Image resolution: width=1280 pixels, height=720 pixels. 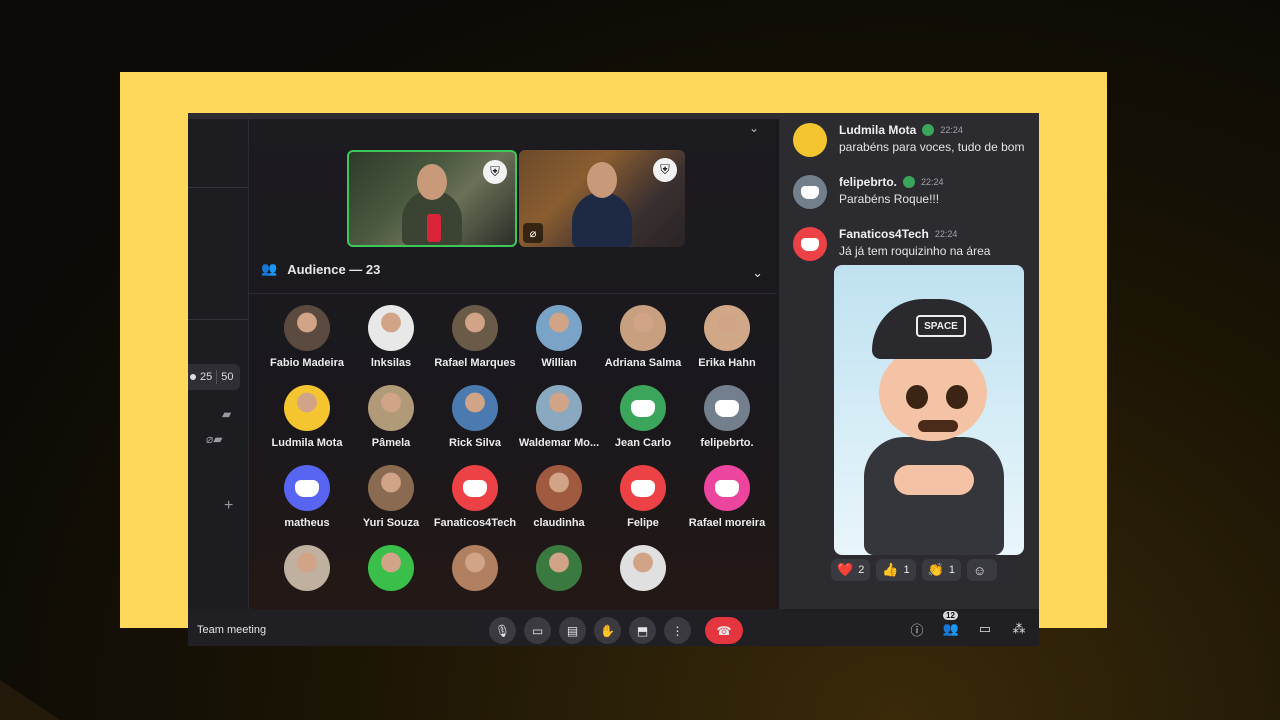 I want to click on audience-member: matheus, so click(x=307, y=497).